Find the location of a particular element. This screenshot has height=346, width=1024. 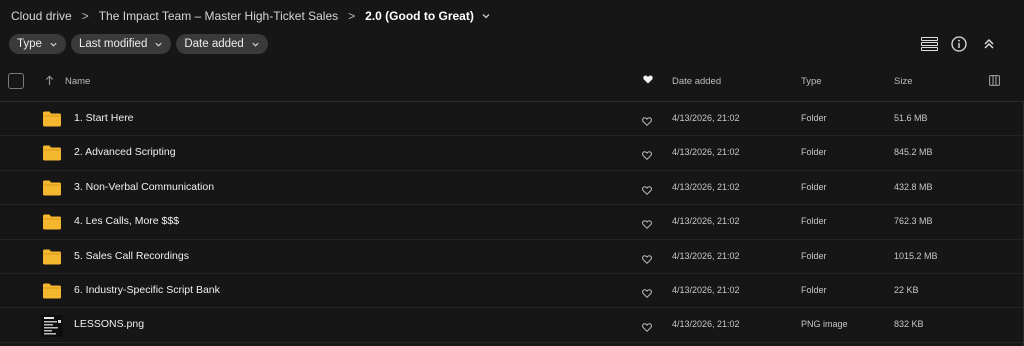

file-name: 6. Industry-Specific Script Bank is located at coordinates (147, 289).